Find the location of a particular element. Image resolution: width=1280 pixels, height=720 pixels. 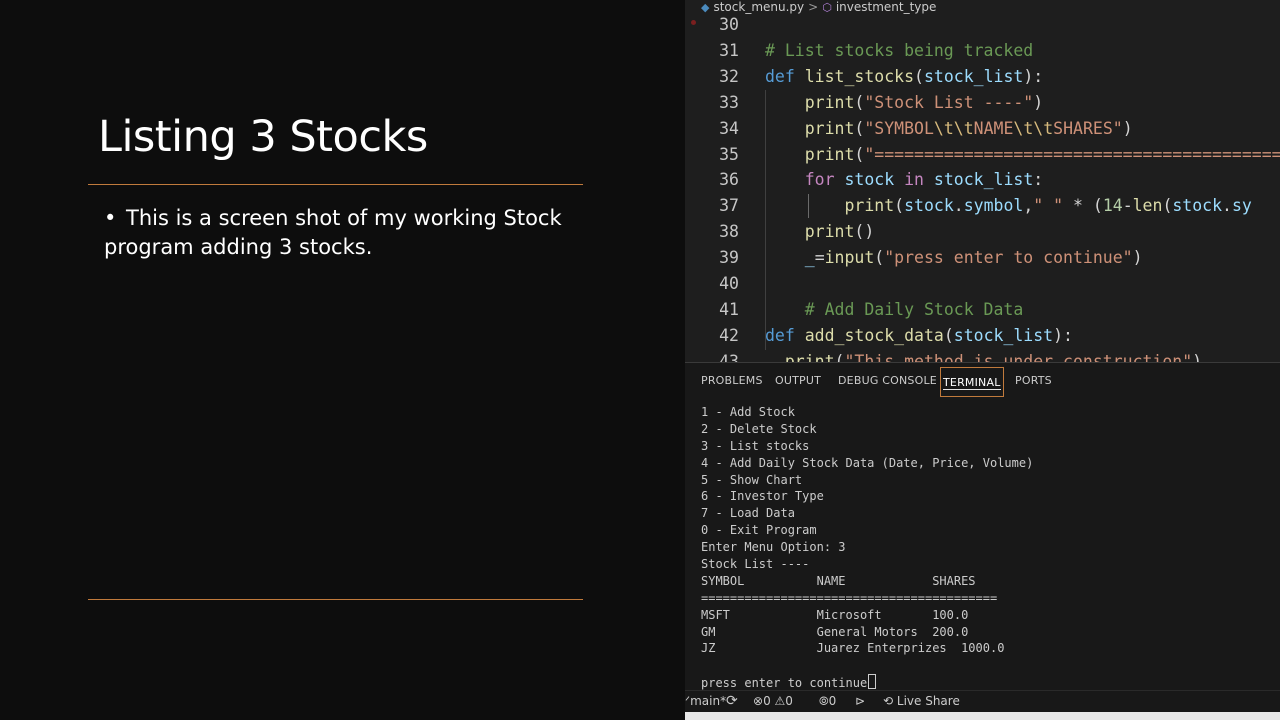

code-line: 42 def add_stock_data(stock_list): is located at coordinates (982, 336).